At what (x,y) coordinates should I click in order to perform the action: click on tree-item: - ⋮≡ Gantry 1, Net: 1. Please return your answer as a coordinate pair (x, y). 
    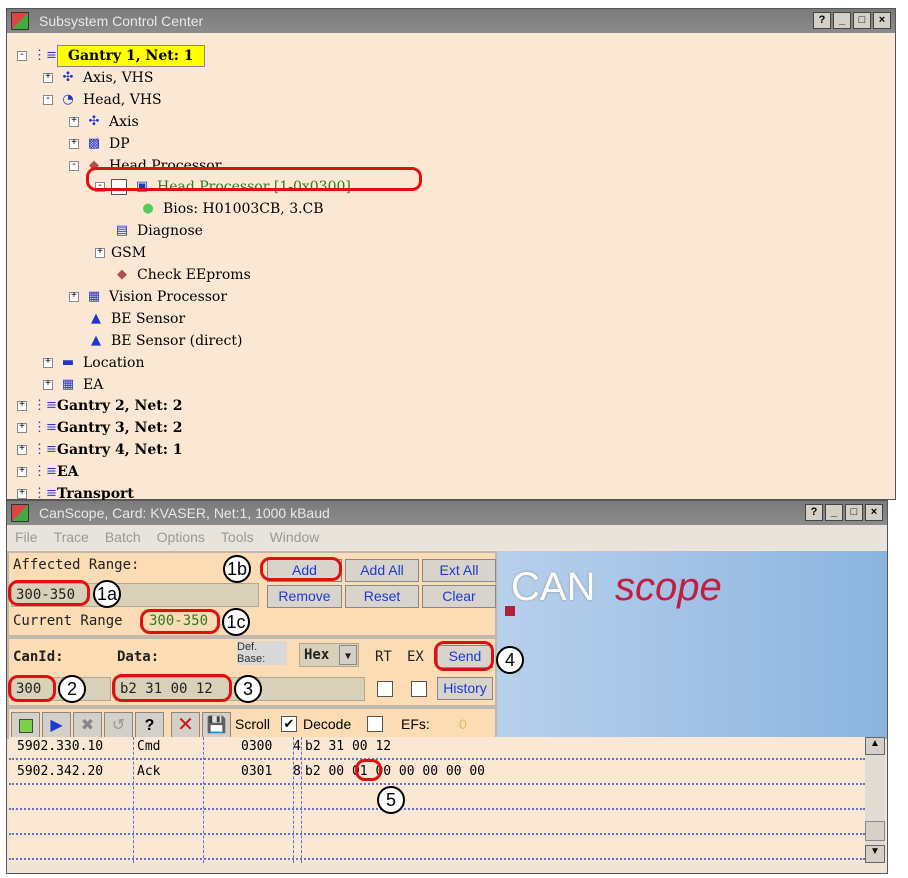
    Looking at the image, I should click on (111, 56).